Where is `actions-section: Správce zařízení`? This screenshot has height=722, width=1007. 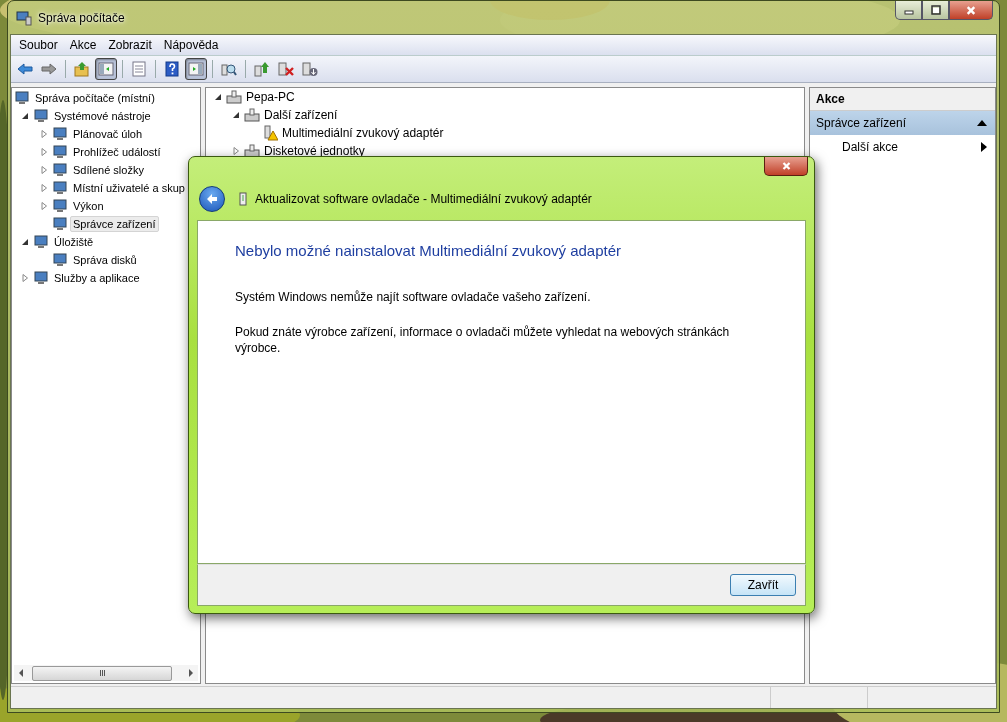
actions-section: Správce zařízení is located at coordinates (902, 123).